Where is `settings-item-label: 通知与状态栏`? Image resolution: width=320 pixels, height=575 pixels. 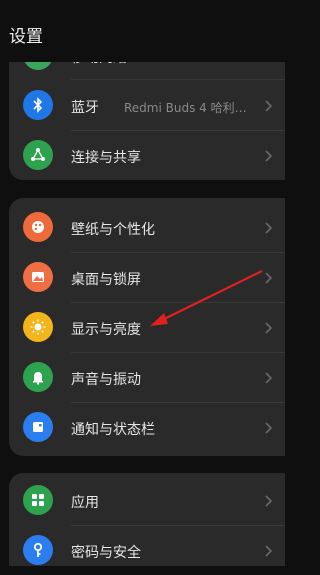
settings-item-label: 通知与状态栏 is located at coordinates (113, 430).